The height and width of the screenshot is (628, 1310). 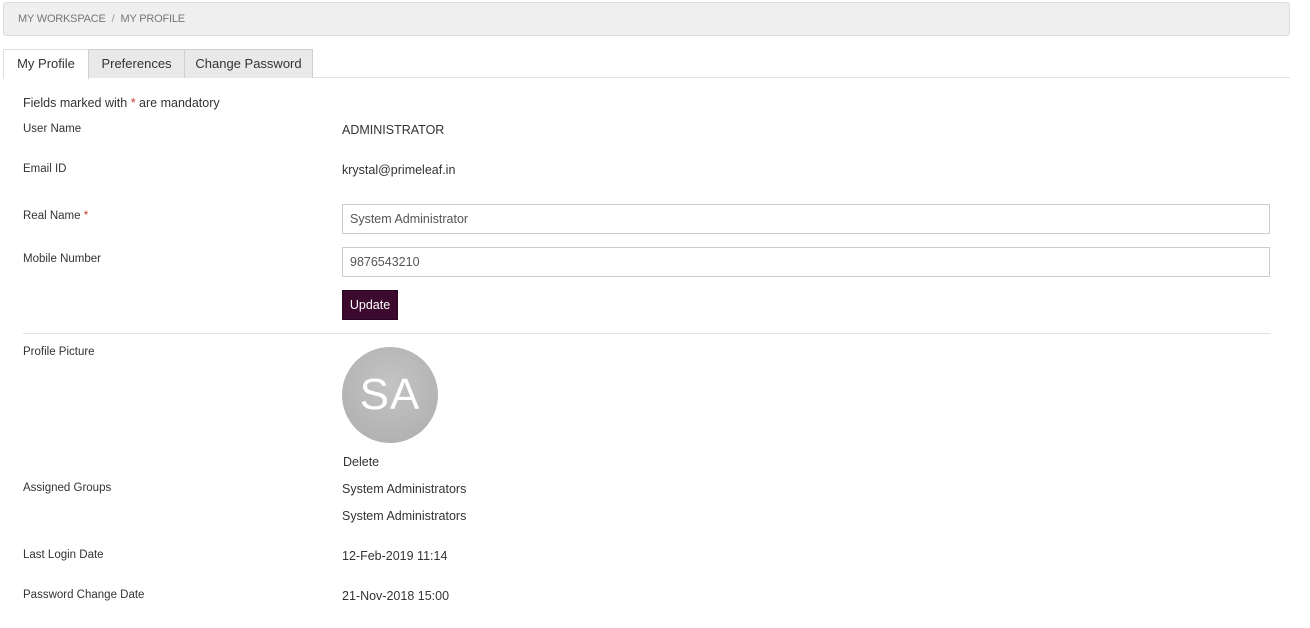 I want to click on password-change-value: 21-Nov-2018 15:00, so click(x=396, y=596).